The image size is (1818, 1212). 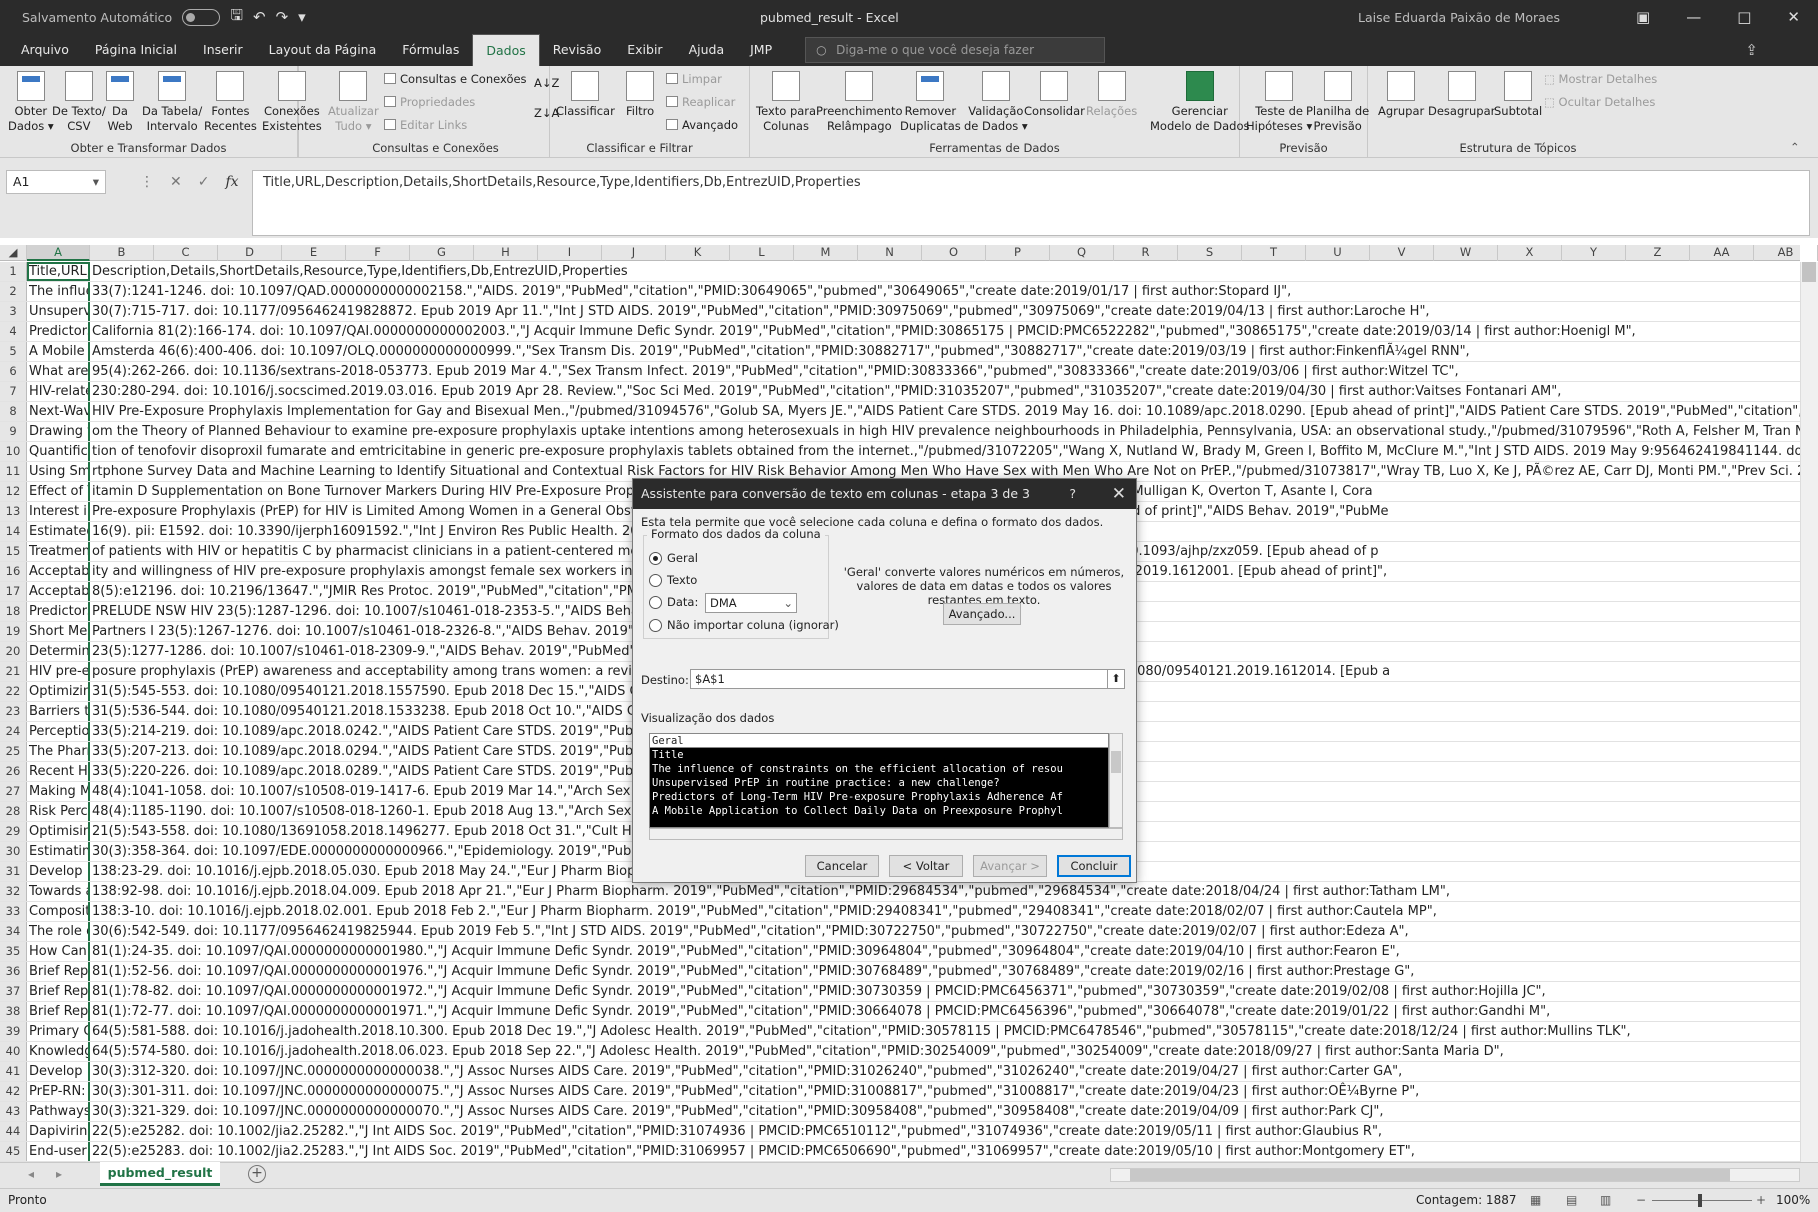 What do you see at coordinates (13, 511) in the screenshot?
I see `row-header: 13` at bounding box center [13, 511].